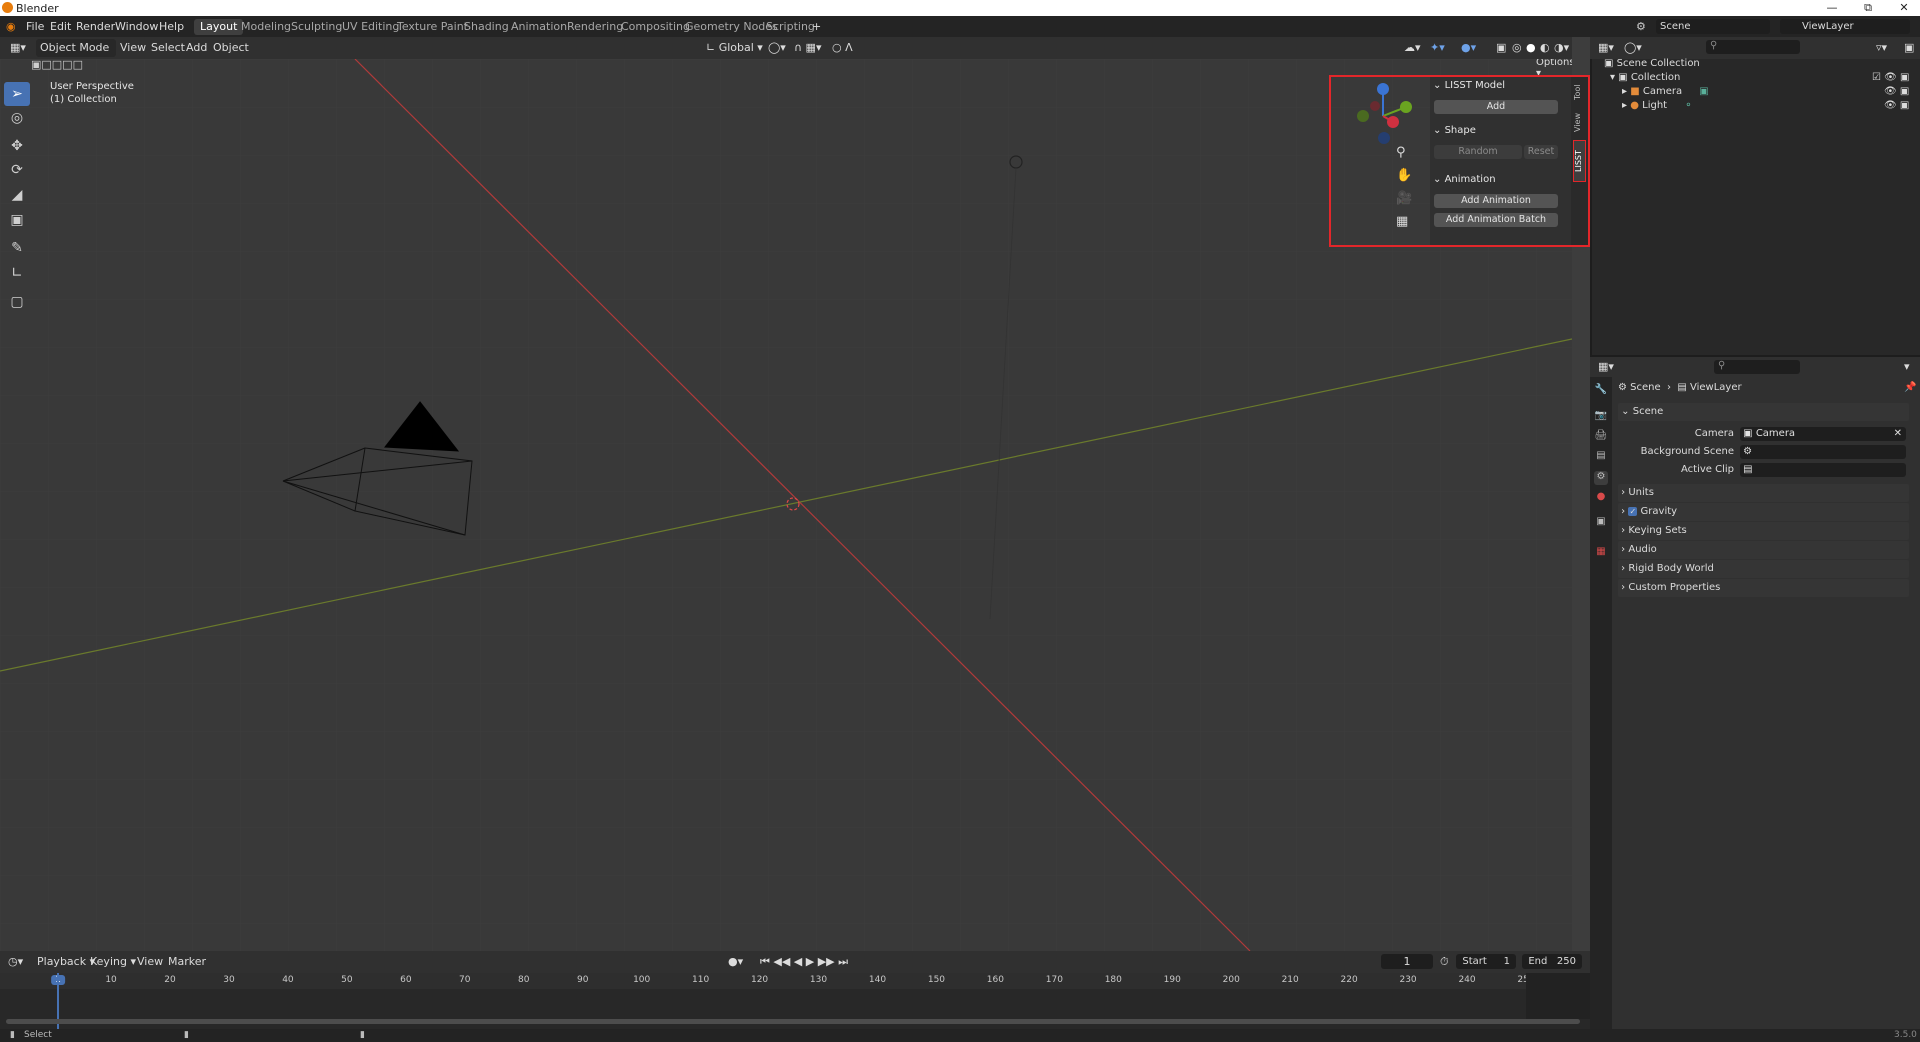 Image resolution: width=1920 pixels, height=1042 pixels. I want to click on properties-options-icon: ▾, so click(1907, 367).